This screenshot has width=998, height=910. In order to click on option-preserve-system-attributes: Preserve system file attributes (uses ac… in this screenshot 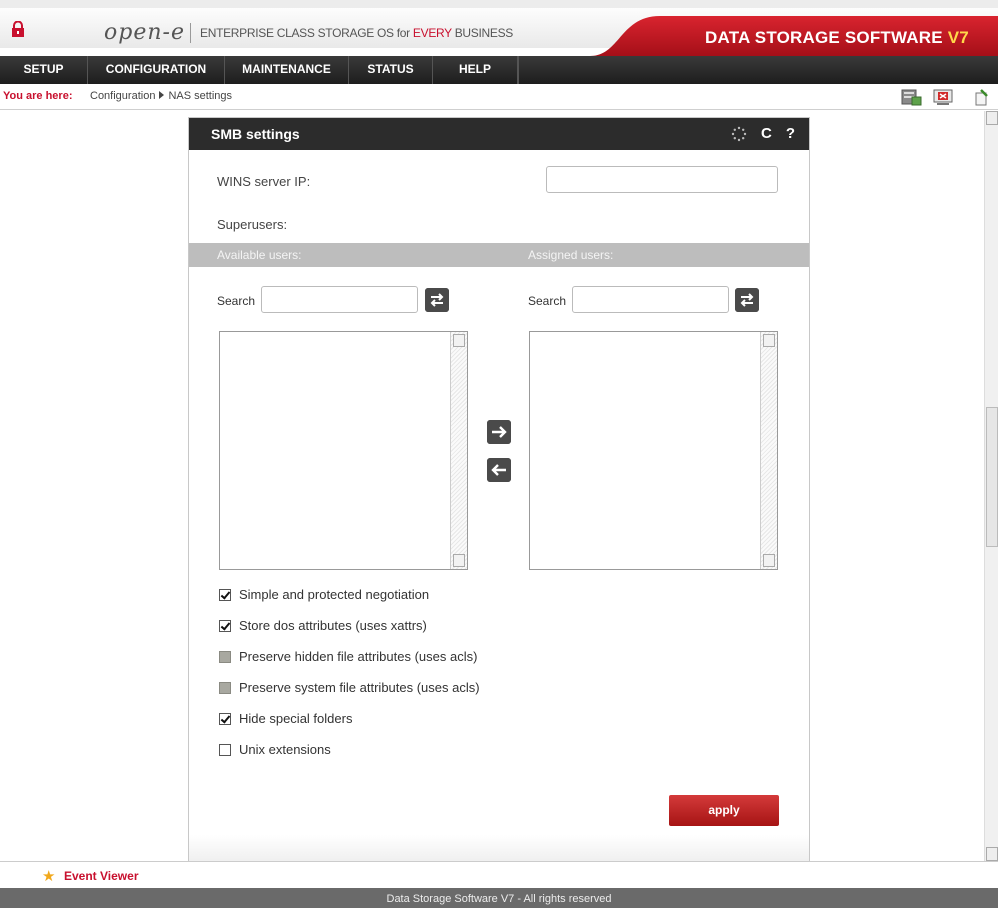, I will do `click(349, 687)`.